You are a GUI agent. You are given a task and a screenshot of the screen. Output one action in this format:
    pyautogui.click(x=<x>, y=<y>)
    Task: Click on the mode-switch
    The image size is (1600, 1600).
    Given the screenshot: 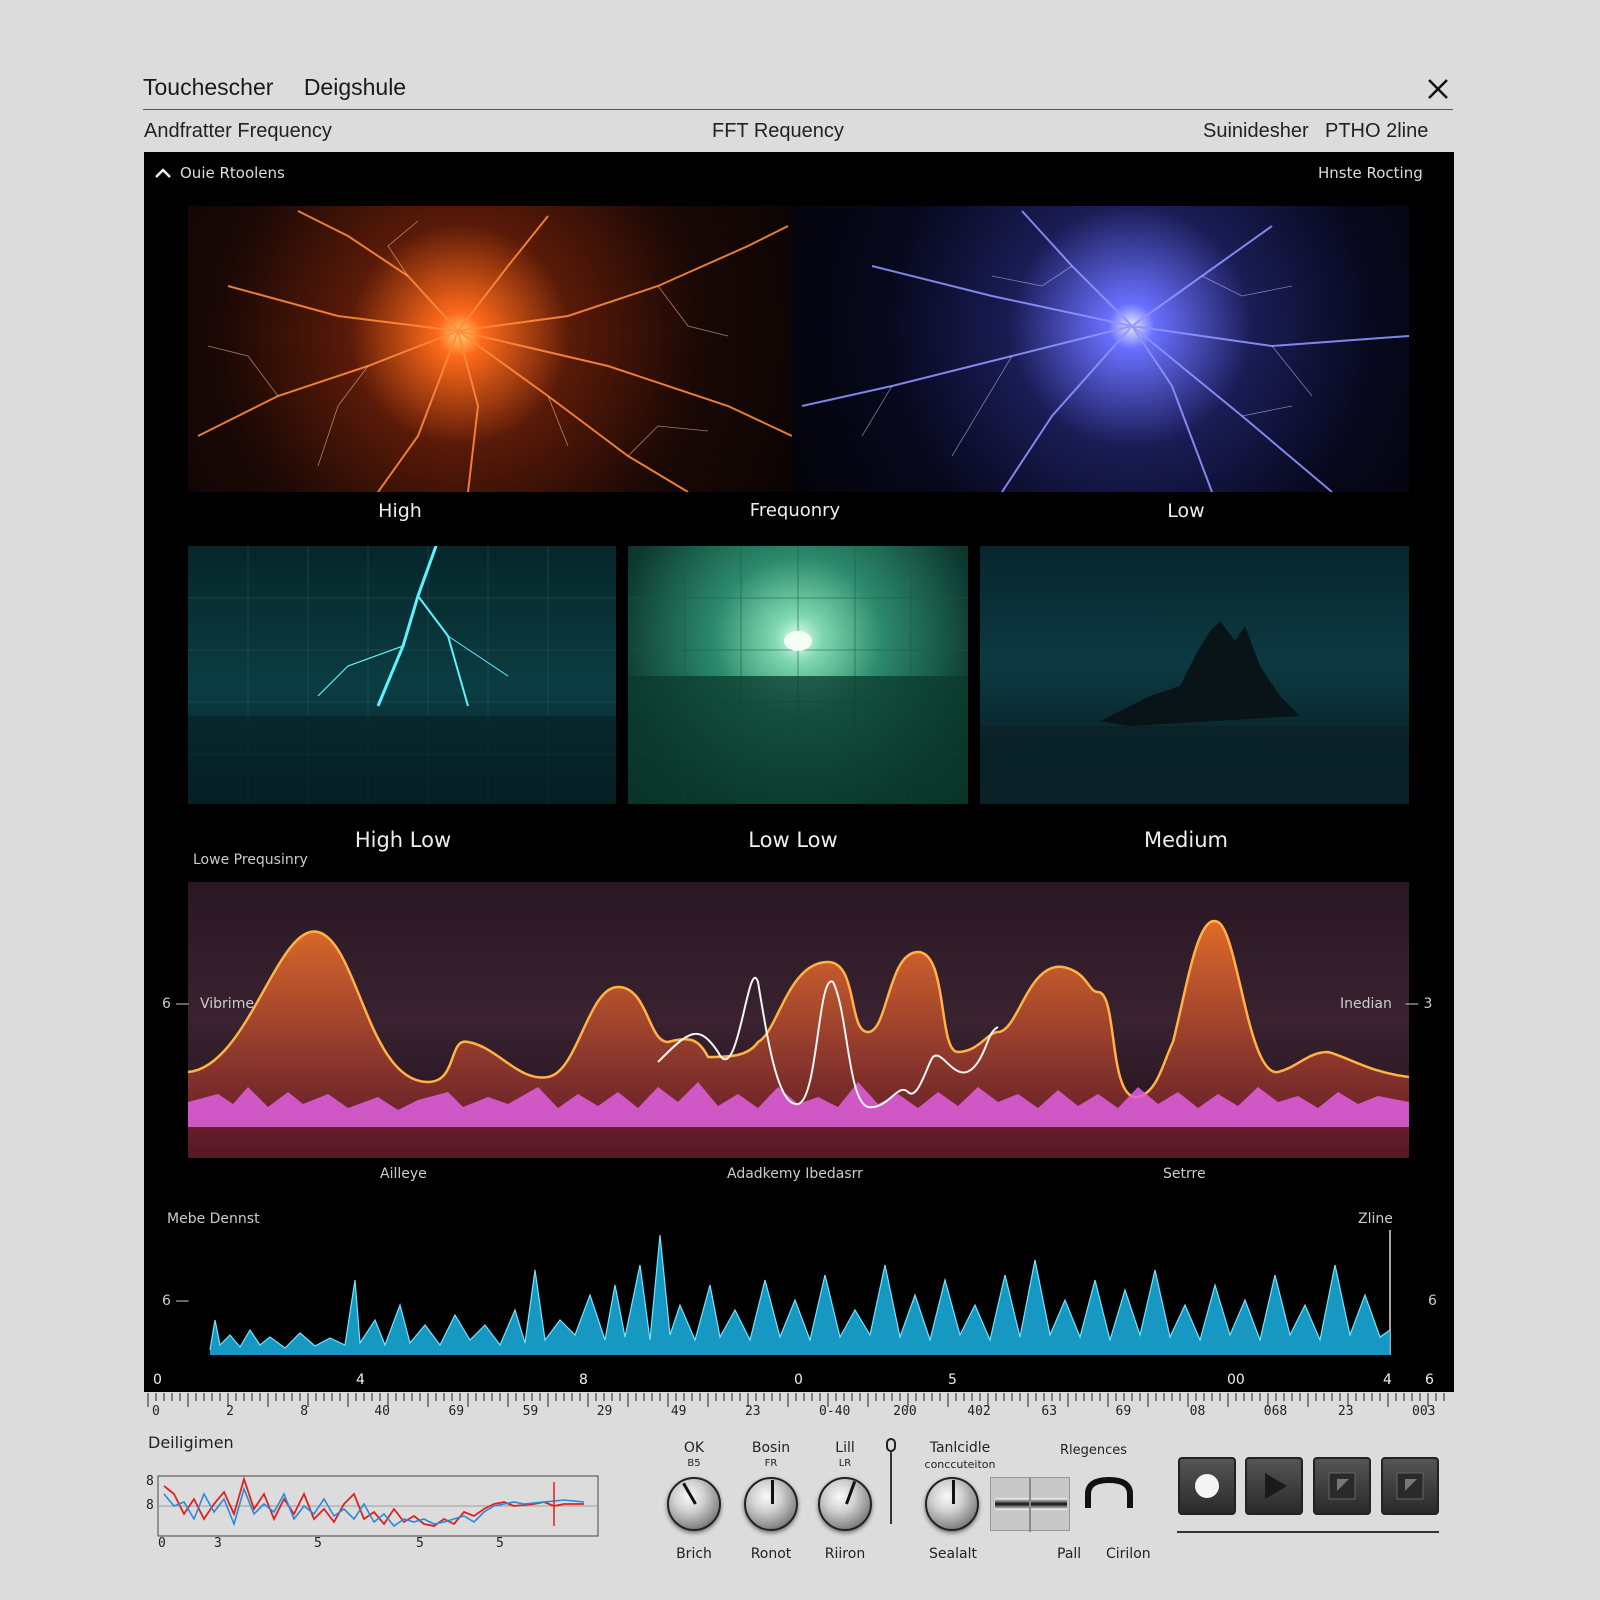 What is the action you would take?
    pyautogui.click(x=1109, y=1493)
    